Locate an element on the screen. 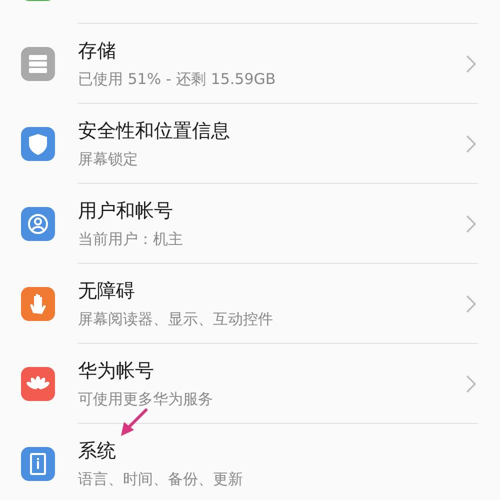 The height and width of the screenshot is (500, 500). item-subtitle: 可使用更多华为服务 is located at coordinates (145, 399).